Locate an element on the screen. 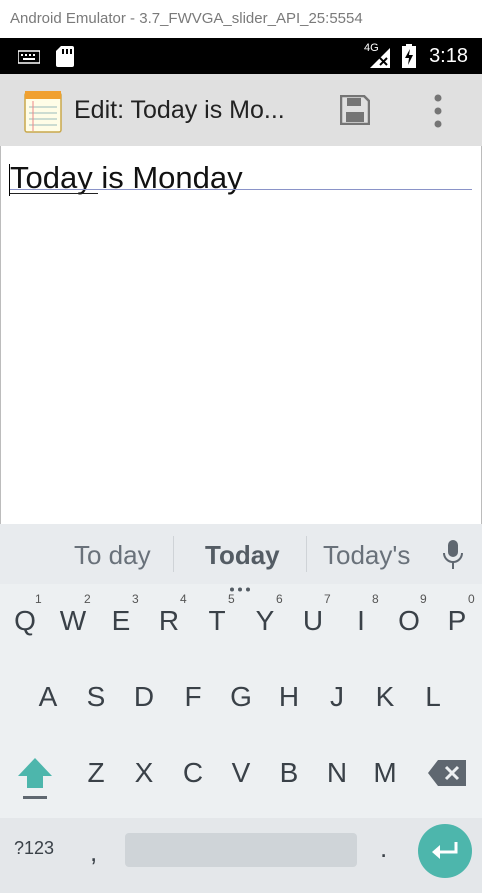  key-j: J is located at coordinates (337, 697).